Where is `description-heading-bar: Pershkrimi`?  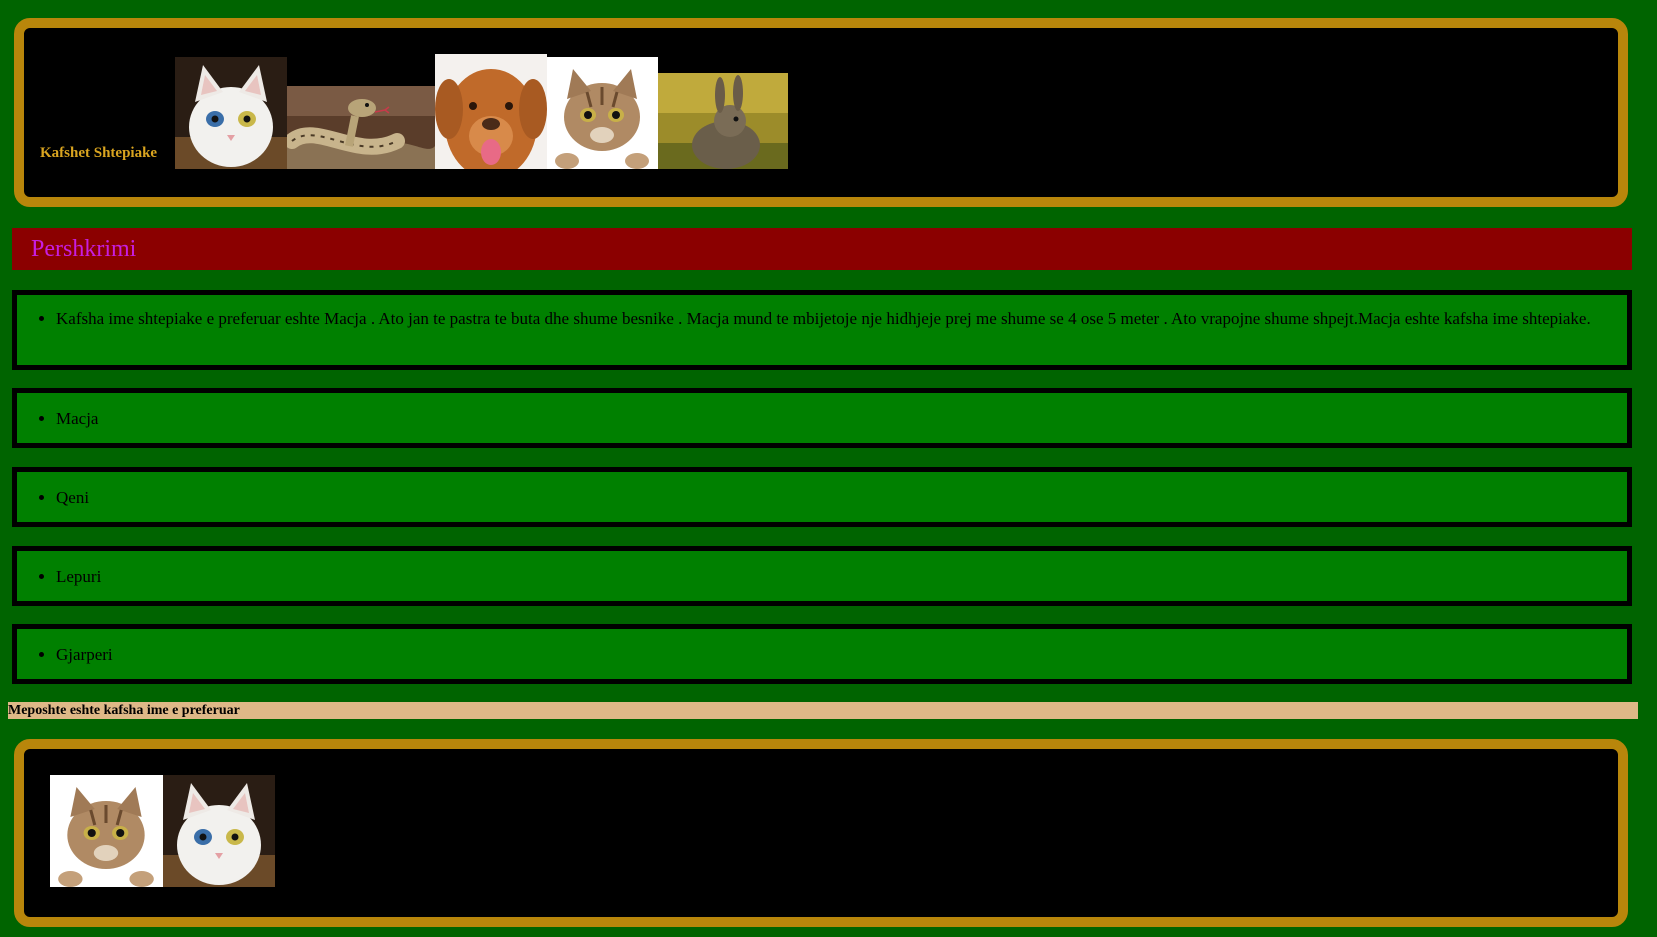 description-heading-bar: Pershkrimi is located at coordinates (822, 249).